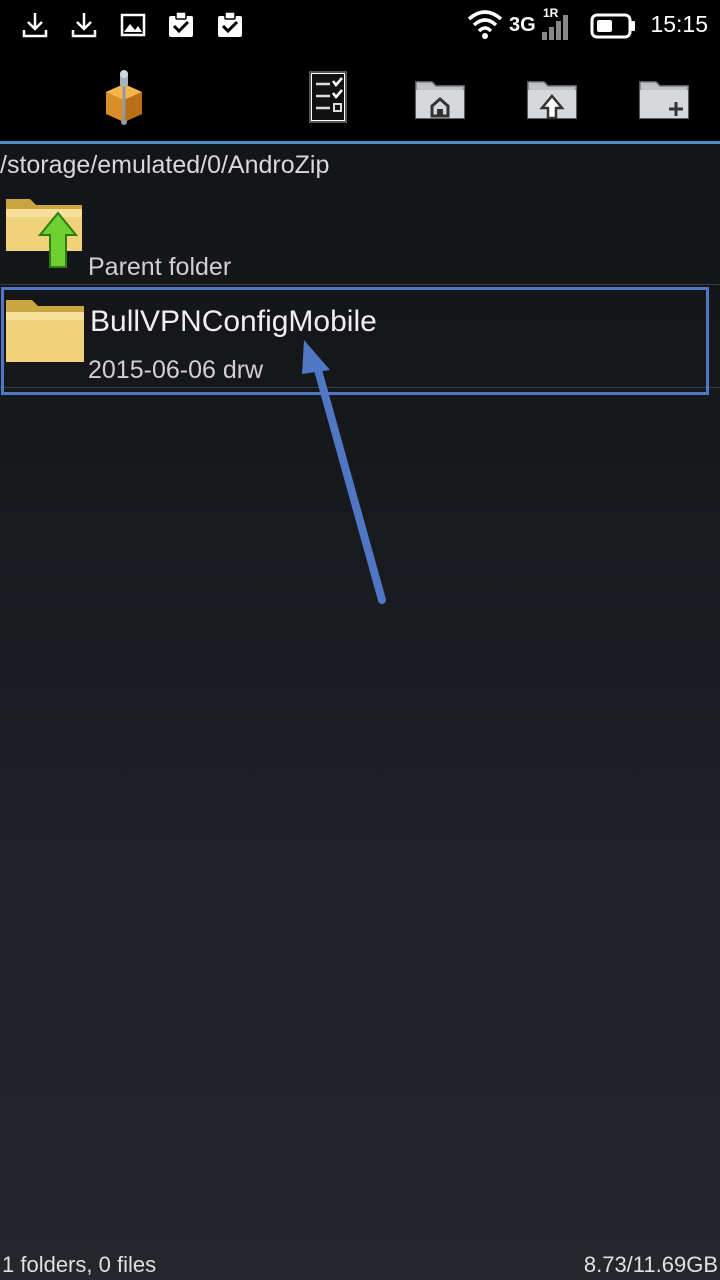  Describe the element at coordinates (126, 98) in the screenshot. I see `app-logo-icon` at that location.